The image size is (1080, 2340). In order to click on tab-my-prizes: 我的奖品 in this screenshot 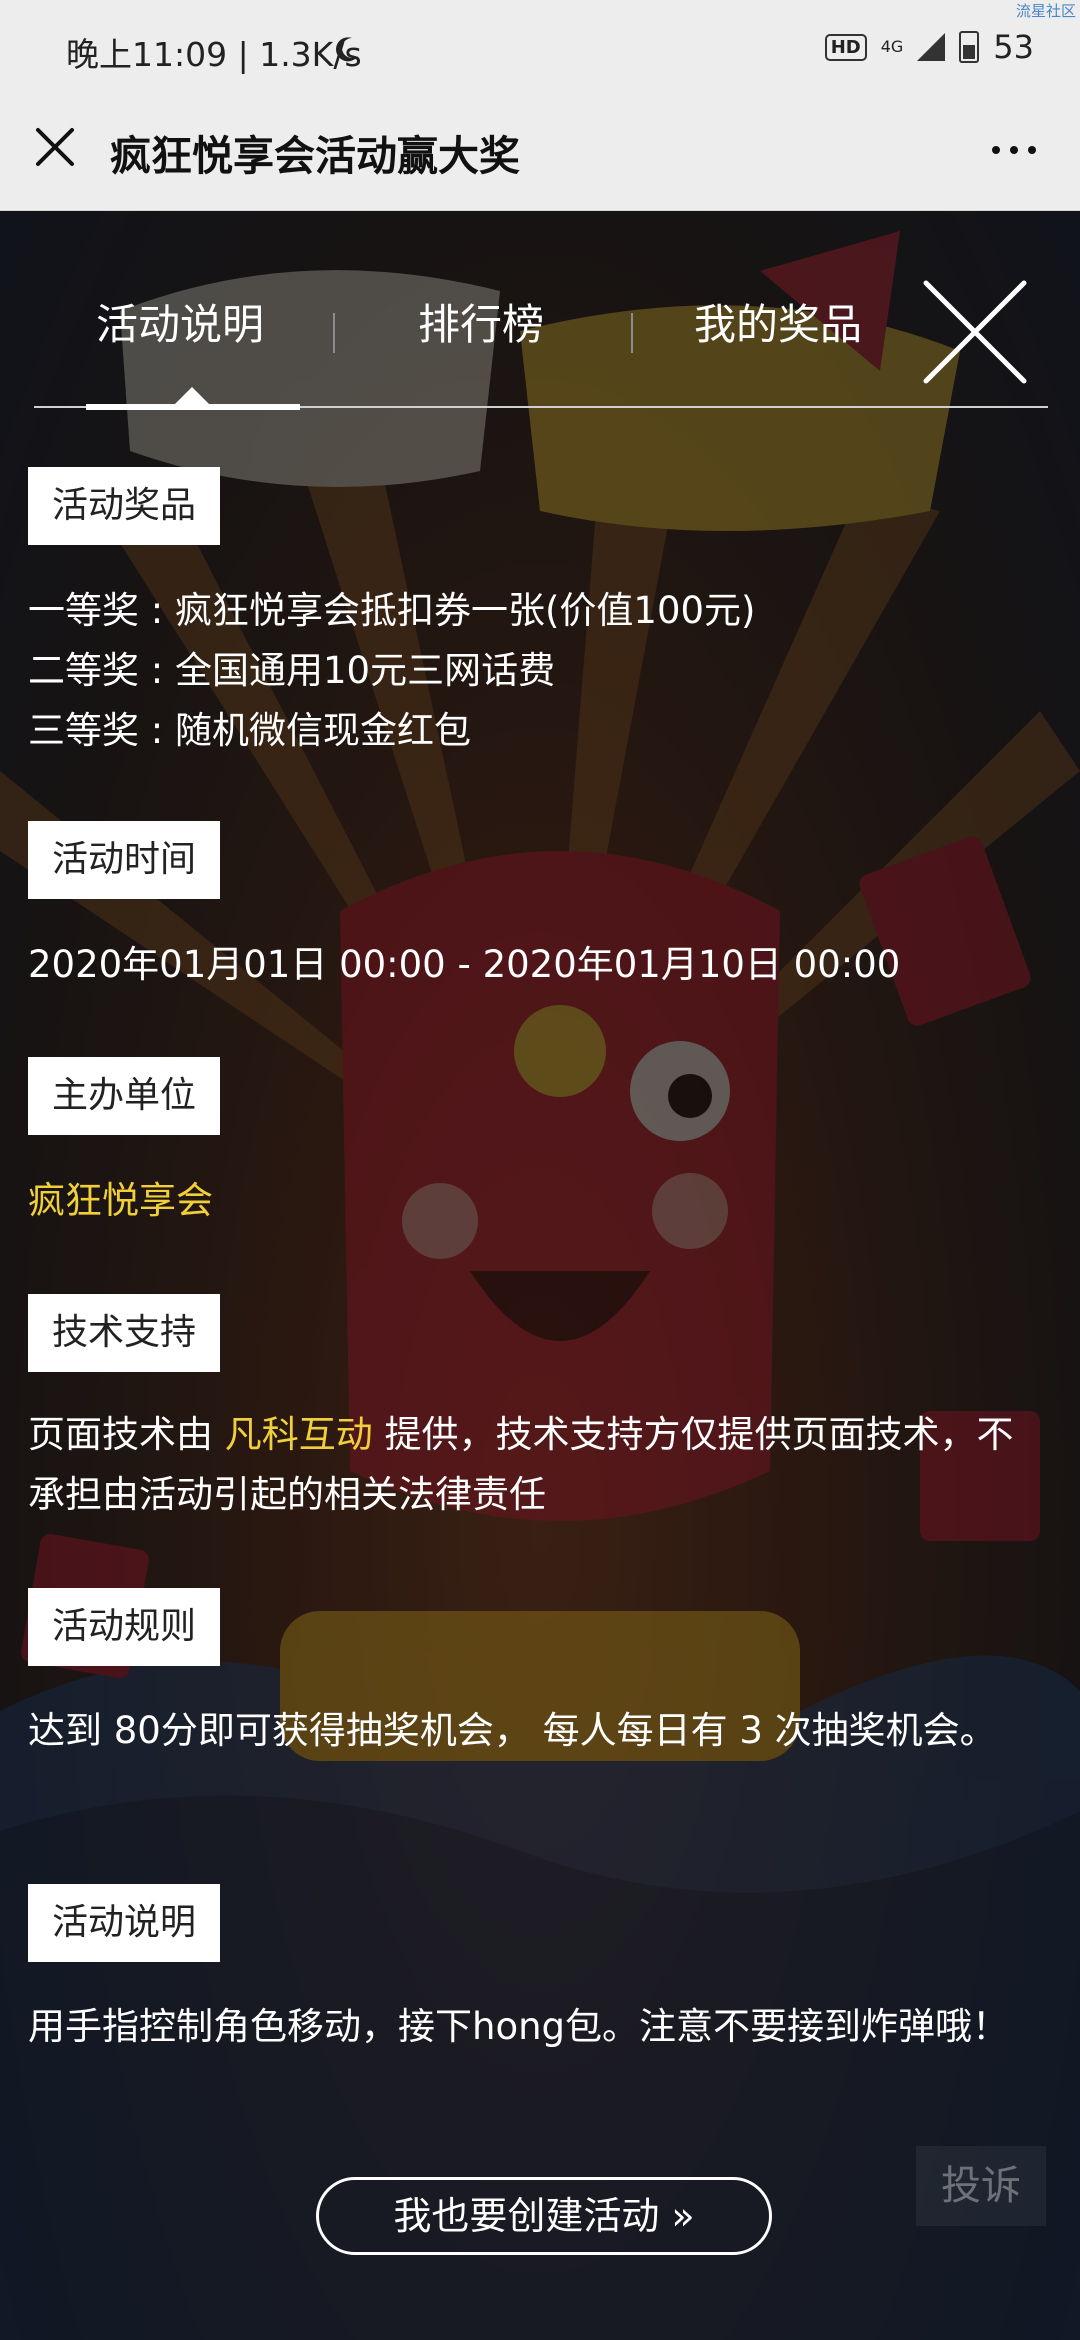, I will do `click(778, 321)`.